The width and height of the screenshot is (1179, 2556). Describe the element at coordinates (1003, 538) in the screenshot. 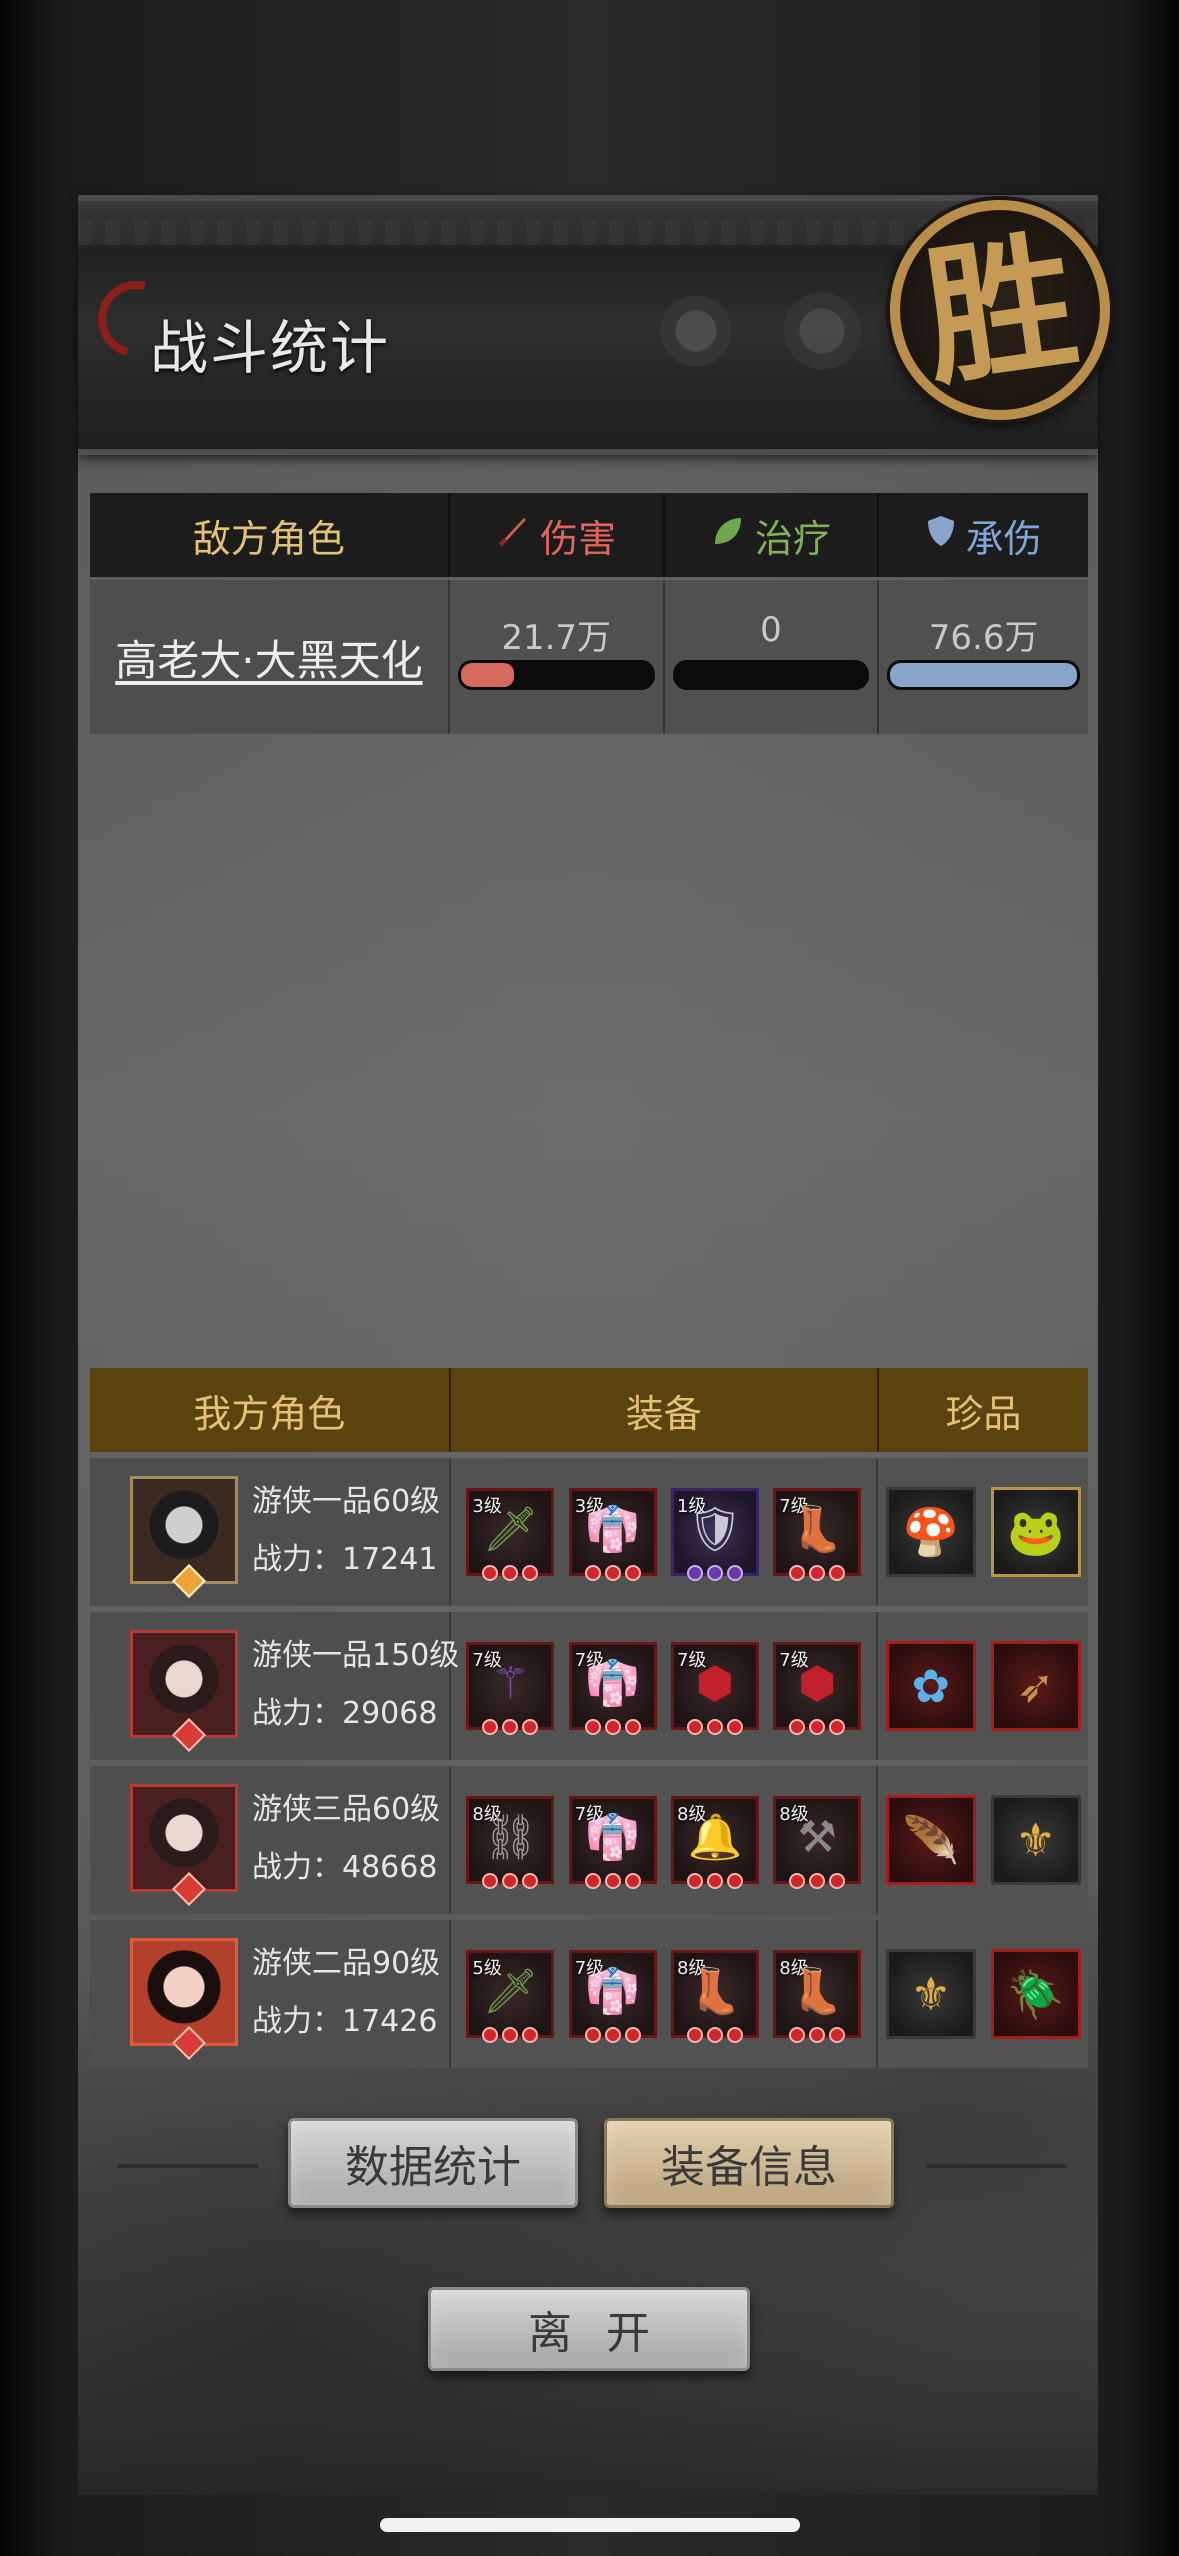

I see `taken-header-label: 承伤` at that location.